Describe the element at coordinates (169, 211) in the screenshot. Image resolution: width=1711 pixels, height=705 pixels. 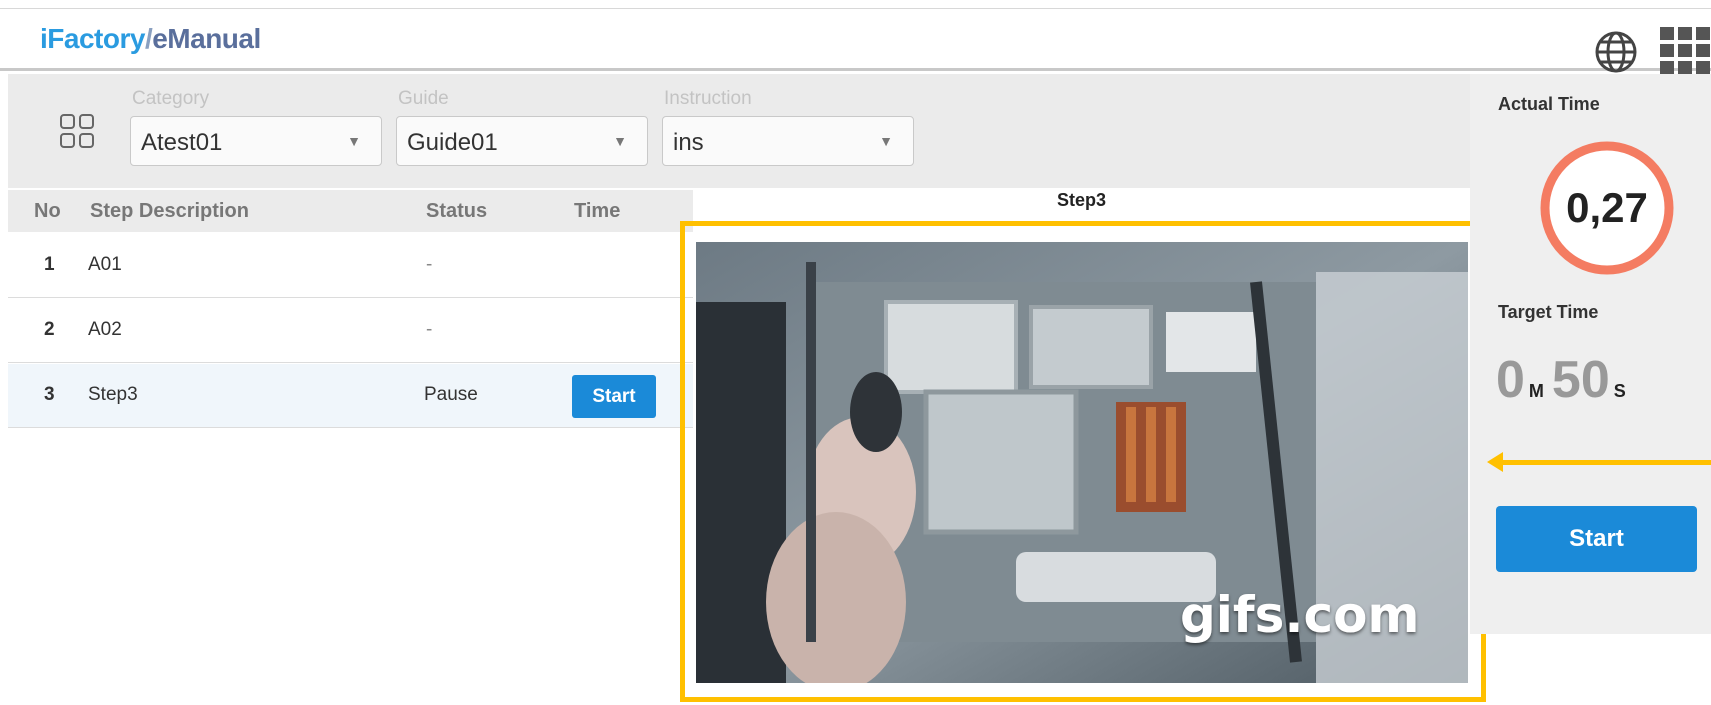
I see `col-description: Step Description` at that location.